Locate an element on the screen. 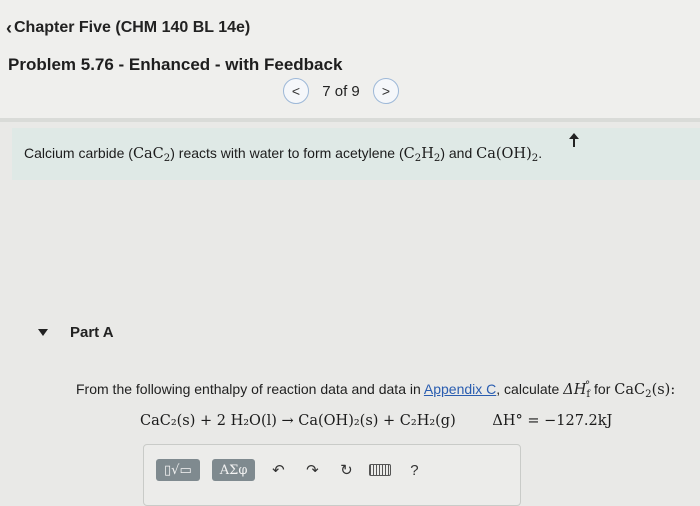 Image resolution: width=700 pixels, height=506 pixels. reaction-enthalpy: ΔH° = −127.2kJ is located at coordinates (552, 421).